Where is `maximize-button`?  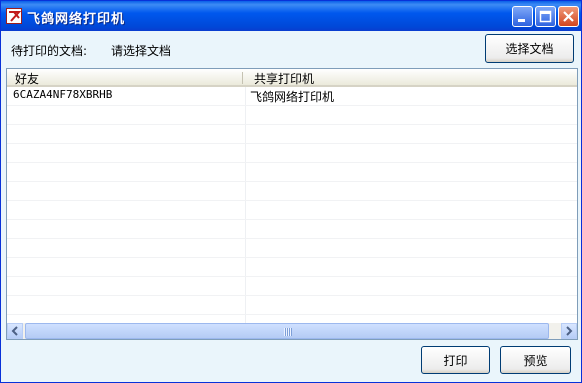
maximize-button is located at coordinates (545, 16).